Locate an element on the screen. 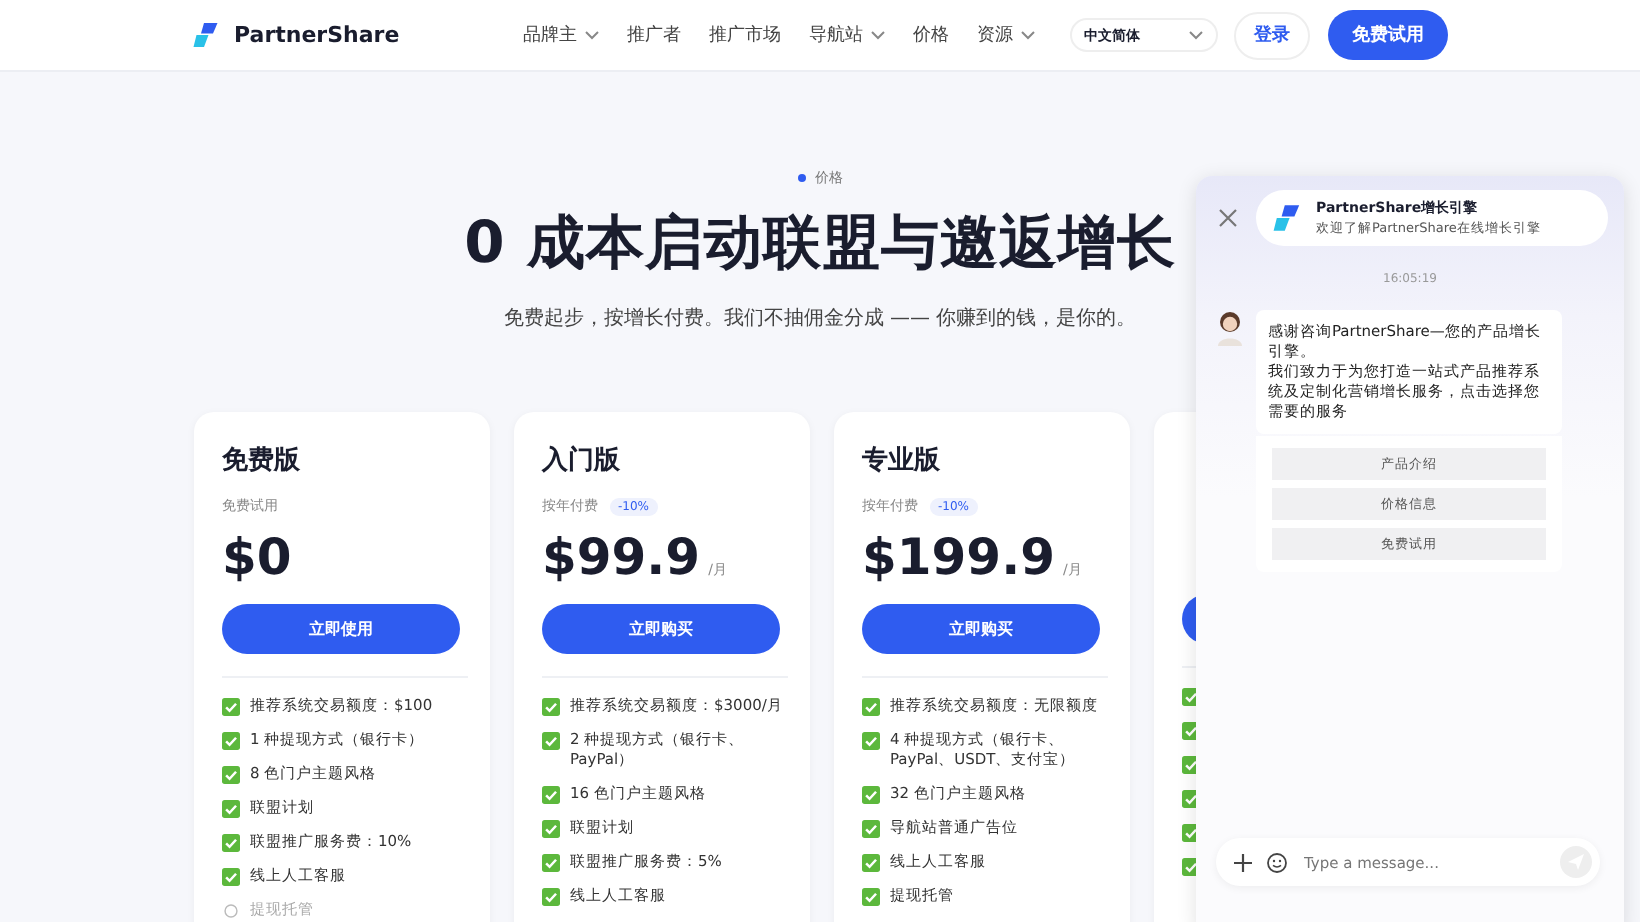 Image resolution: width=1640 pixels, height=922 pixels. nav-link: 导航站 is located at coordinates (847, 35).